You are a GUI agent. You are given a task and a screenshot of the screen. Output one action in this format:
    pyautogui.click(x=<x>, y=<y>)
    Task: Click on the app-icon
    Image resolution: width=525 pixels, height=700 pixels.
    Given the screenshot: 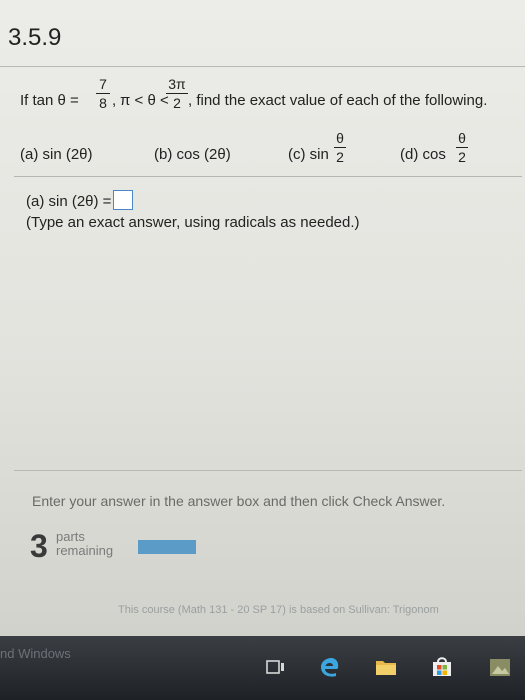 What is the action you would take?
    pyautogui.click(x=500, y=667)
    